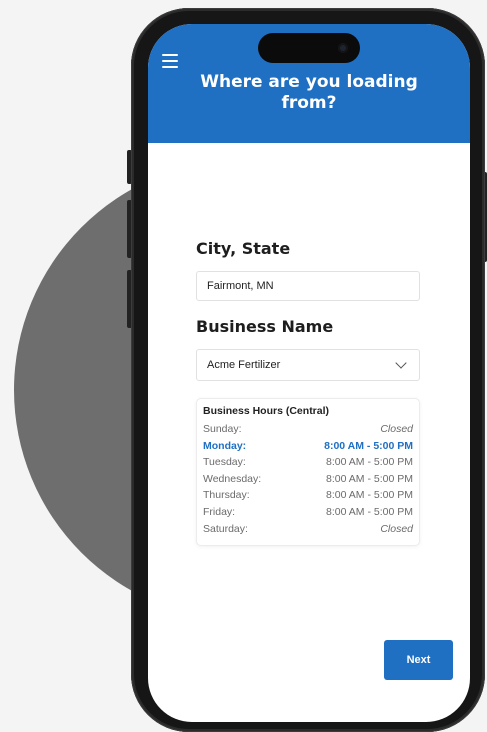 The width and height of the screenshot is (487, 732). What do you see at coordinates (232, 478) in the screenshot?
I see `hours-day: Wednesday:` at bounding box center [232, 478].